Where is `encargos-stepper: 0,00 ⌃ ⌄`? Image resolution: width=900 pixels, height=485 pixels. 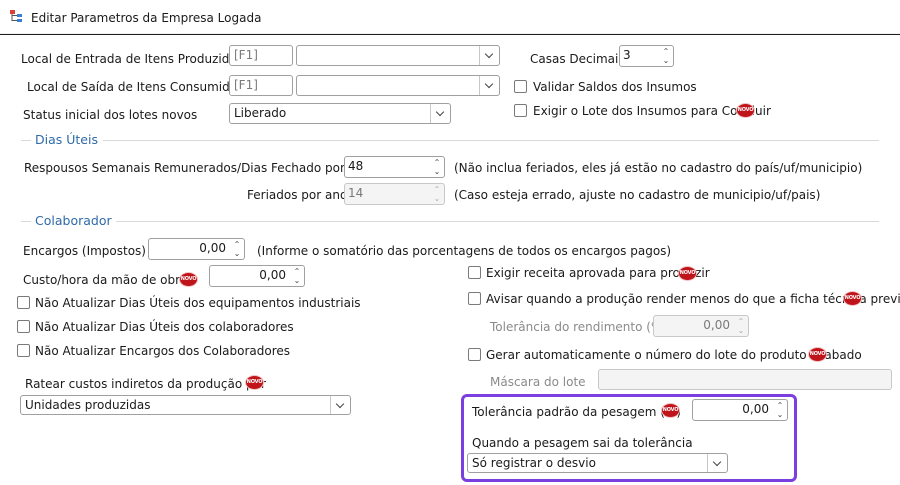 encargos-stepper: 0,00 ⌃ ⌄ is located at coordinates (196, 249).